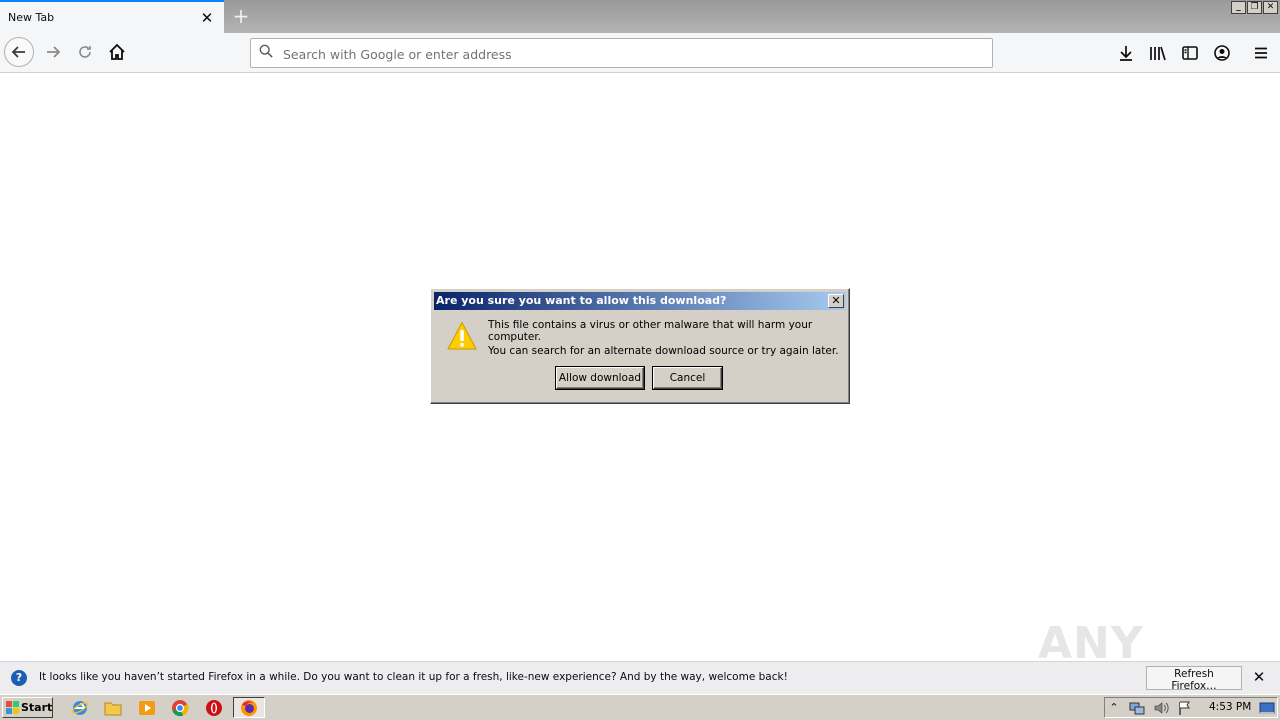 The height and width of the screenshot is (720, 1280). What do you see at coordinates (147, 708) in the screenshot?
I see `media-player-icon` at bounding box center [147, 708].